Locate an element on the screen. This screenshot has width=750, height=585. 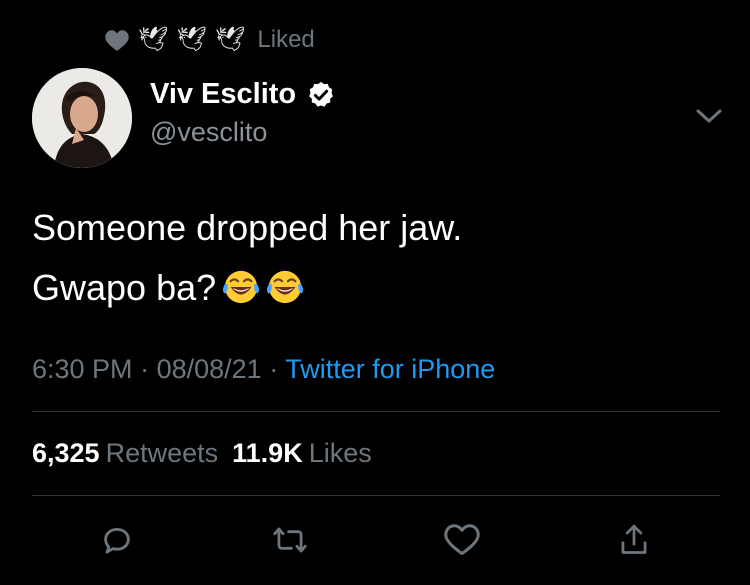
tweet-stats: 6,325 Retweets 11.9K Likes is located at coordinates (209, 453).